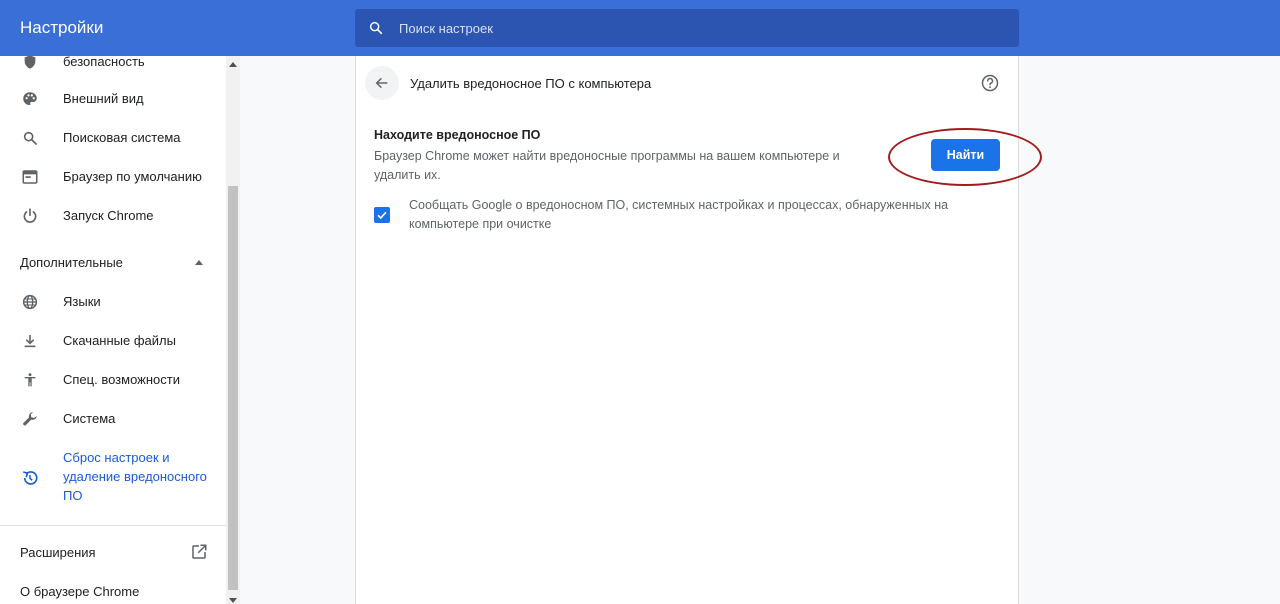 The height and width of the screenshot is (604, 1280). I want to click on sidebar-item-system: Система, so click(113, 418).